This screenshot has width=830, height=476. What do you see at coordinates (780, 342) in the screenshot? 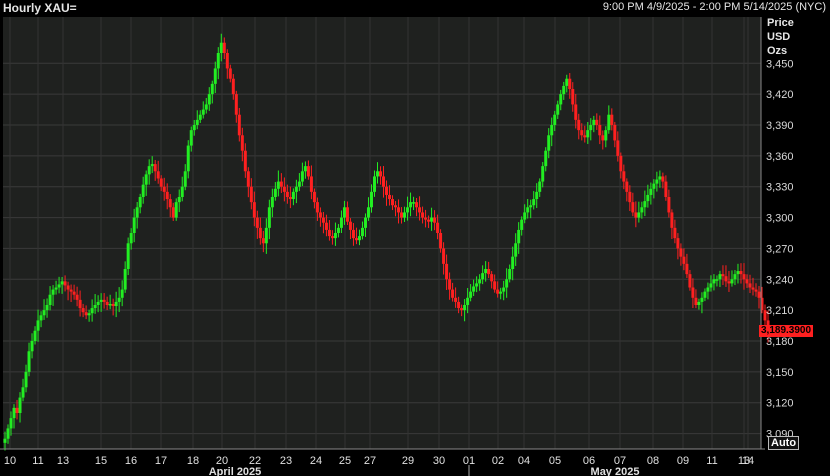
I see `y-tick-label: 3,180` at bounding box center [780, 342].